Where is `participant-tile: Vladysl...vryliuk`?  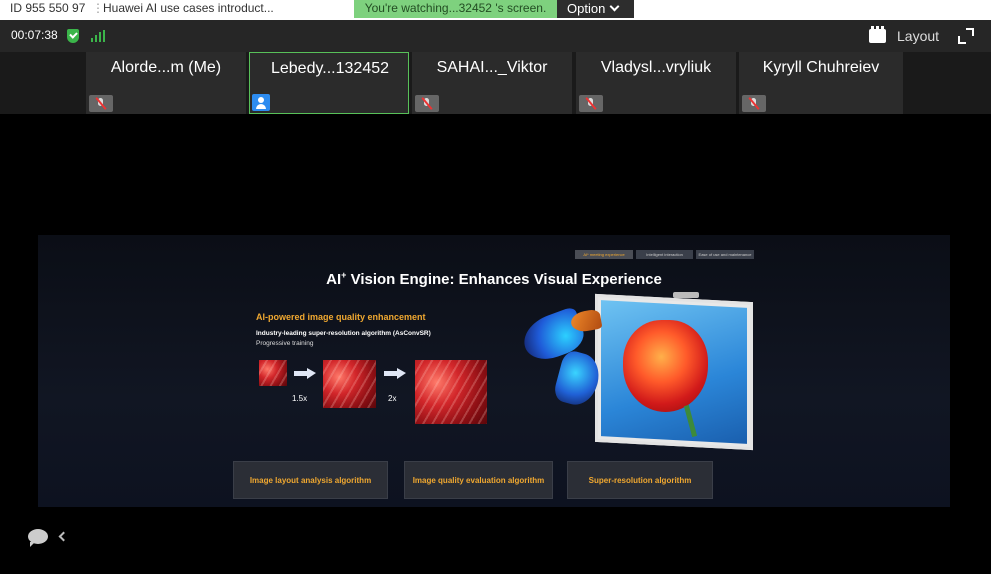 participant-tile: Vladysl...vryliuk is located at coordinates (656, 83).